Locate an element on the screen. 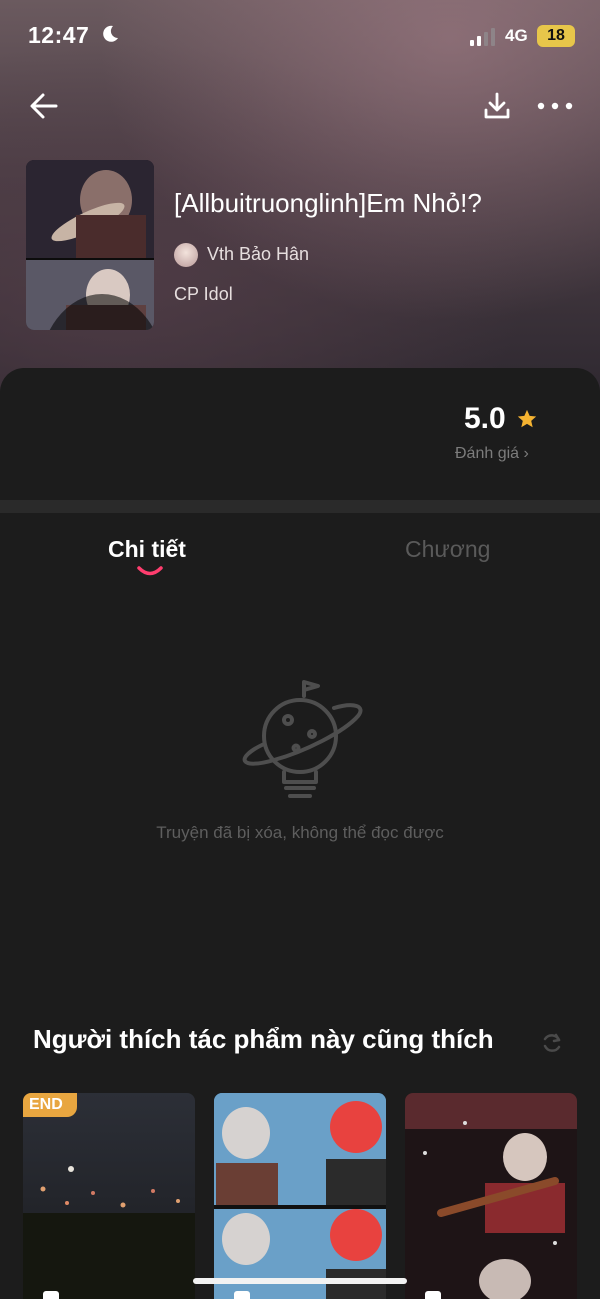  recommendation-card: END is located at coordinates (109, 1196).